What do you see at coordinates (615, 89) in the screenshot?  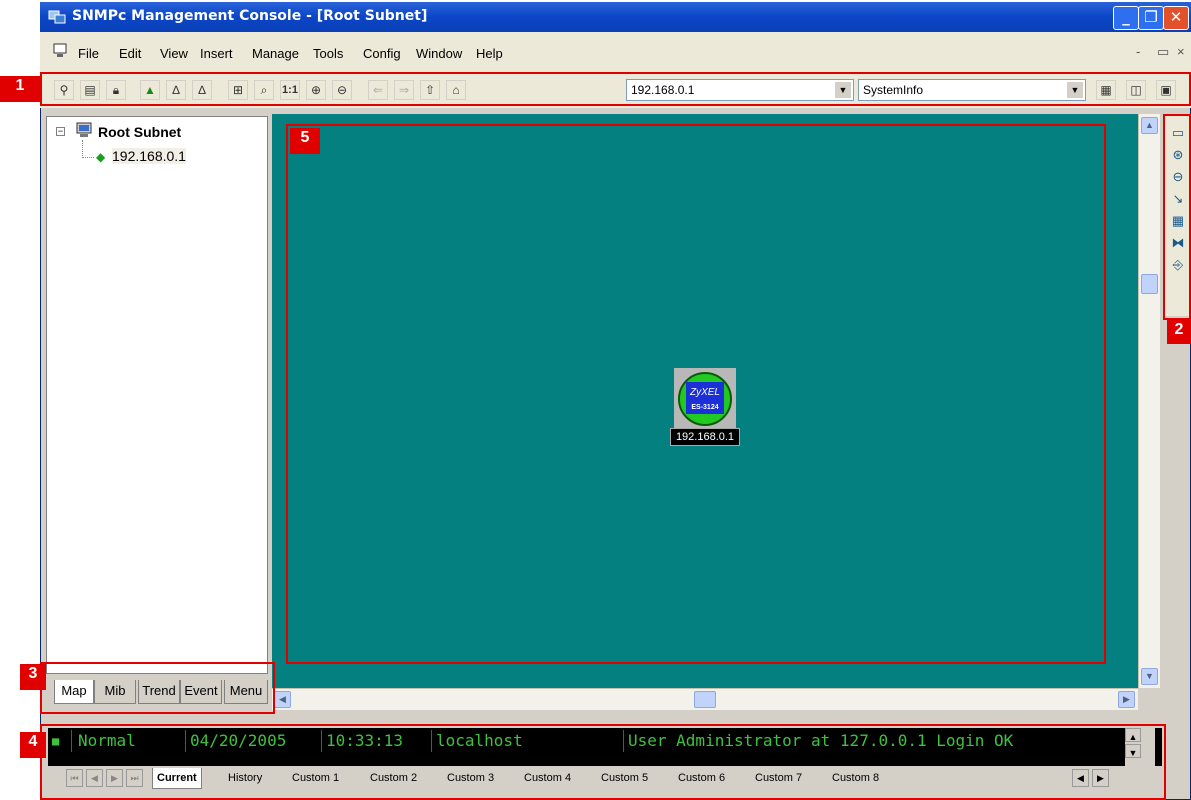 I see `callout-box-toolbar` at bounding box center [615, 89].